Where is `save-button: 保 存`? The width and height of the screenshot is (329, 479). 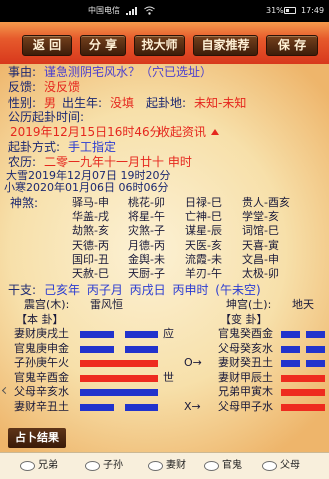
save-button: 保 存 is located at coordinates (292, 45).